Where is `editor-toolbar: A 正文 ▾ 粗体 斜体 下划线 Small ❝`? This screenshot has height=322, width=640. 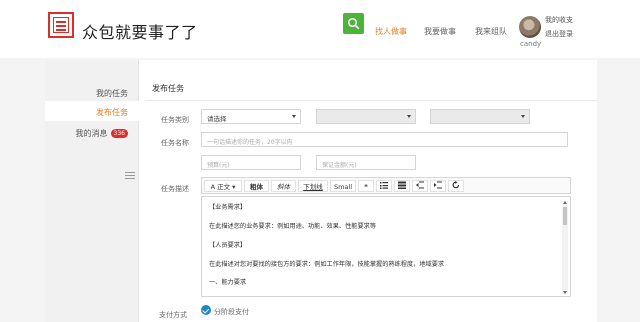 editor-toolbar: A 正文 ▾ 粗体 斜体 下划线 Small ❝ is located at coordinates (386, 185).